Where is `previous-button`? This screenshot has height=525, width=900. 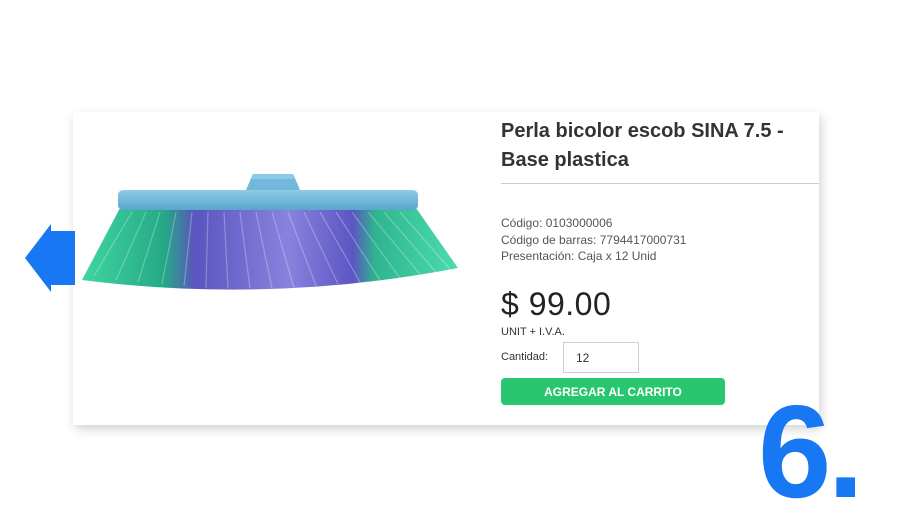 previous-button is located at coordinates (50, 258).